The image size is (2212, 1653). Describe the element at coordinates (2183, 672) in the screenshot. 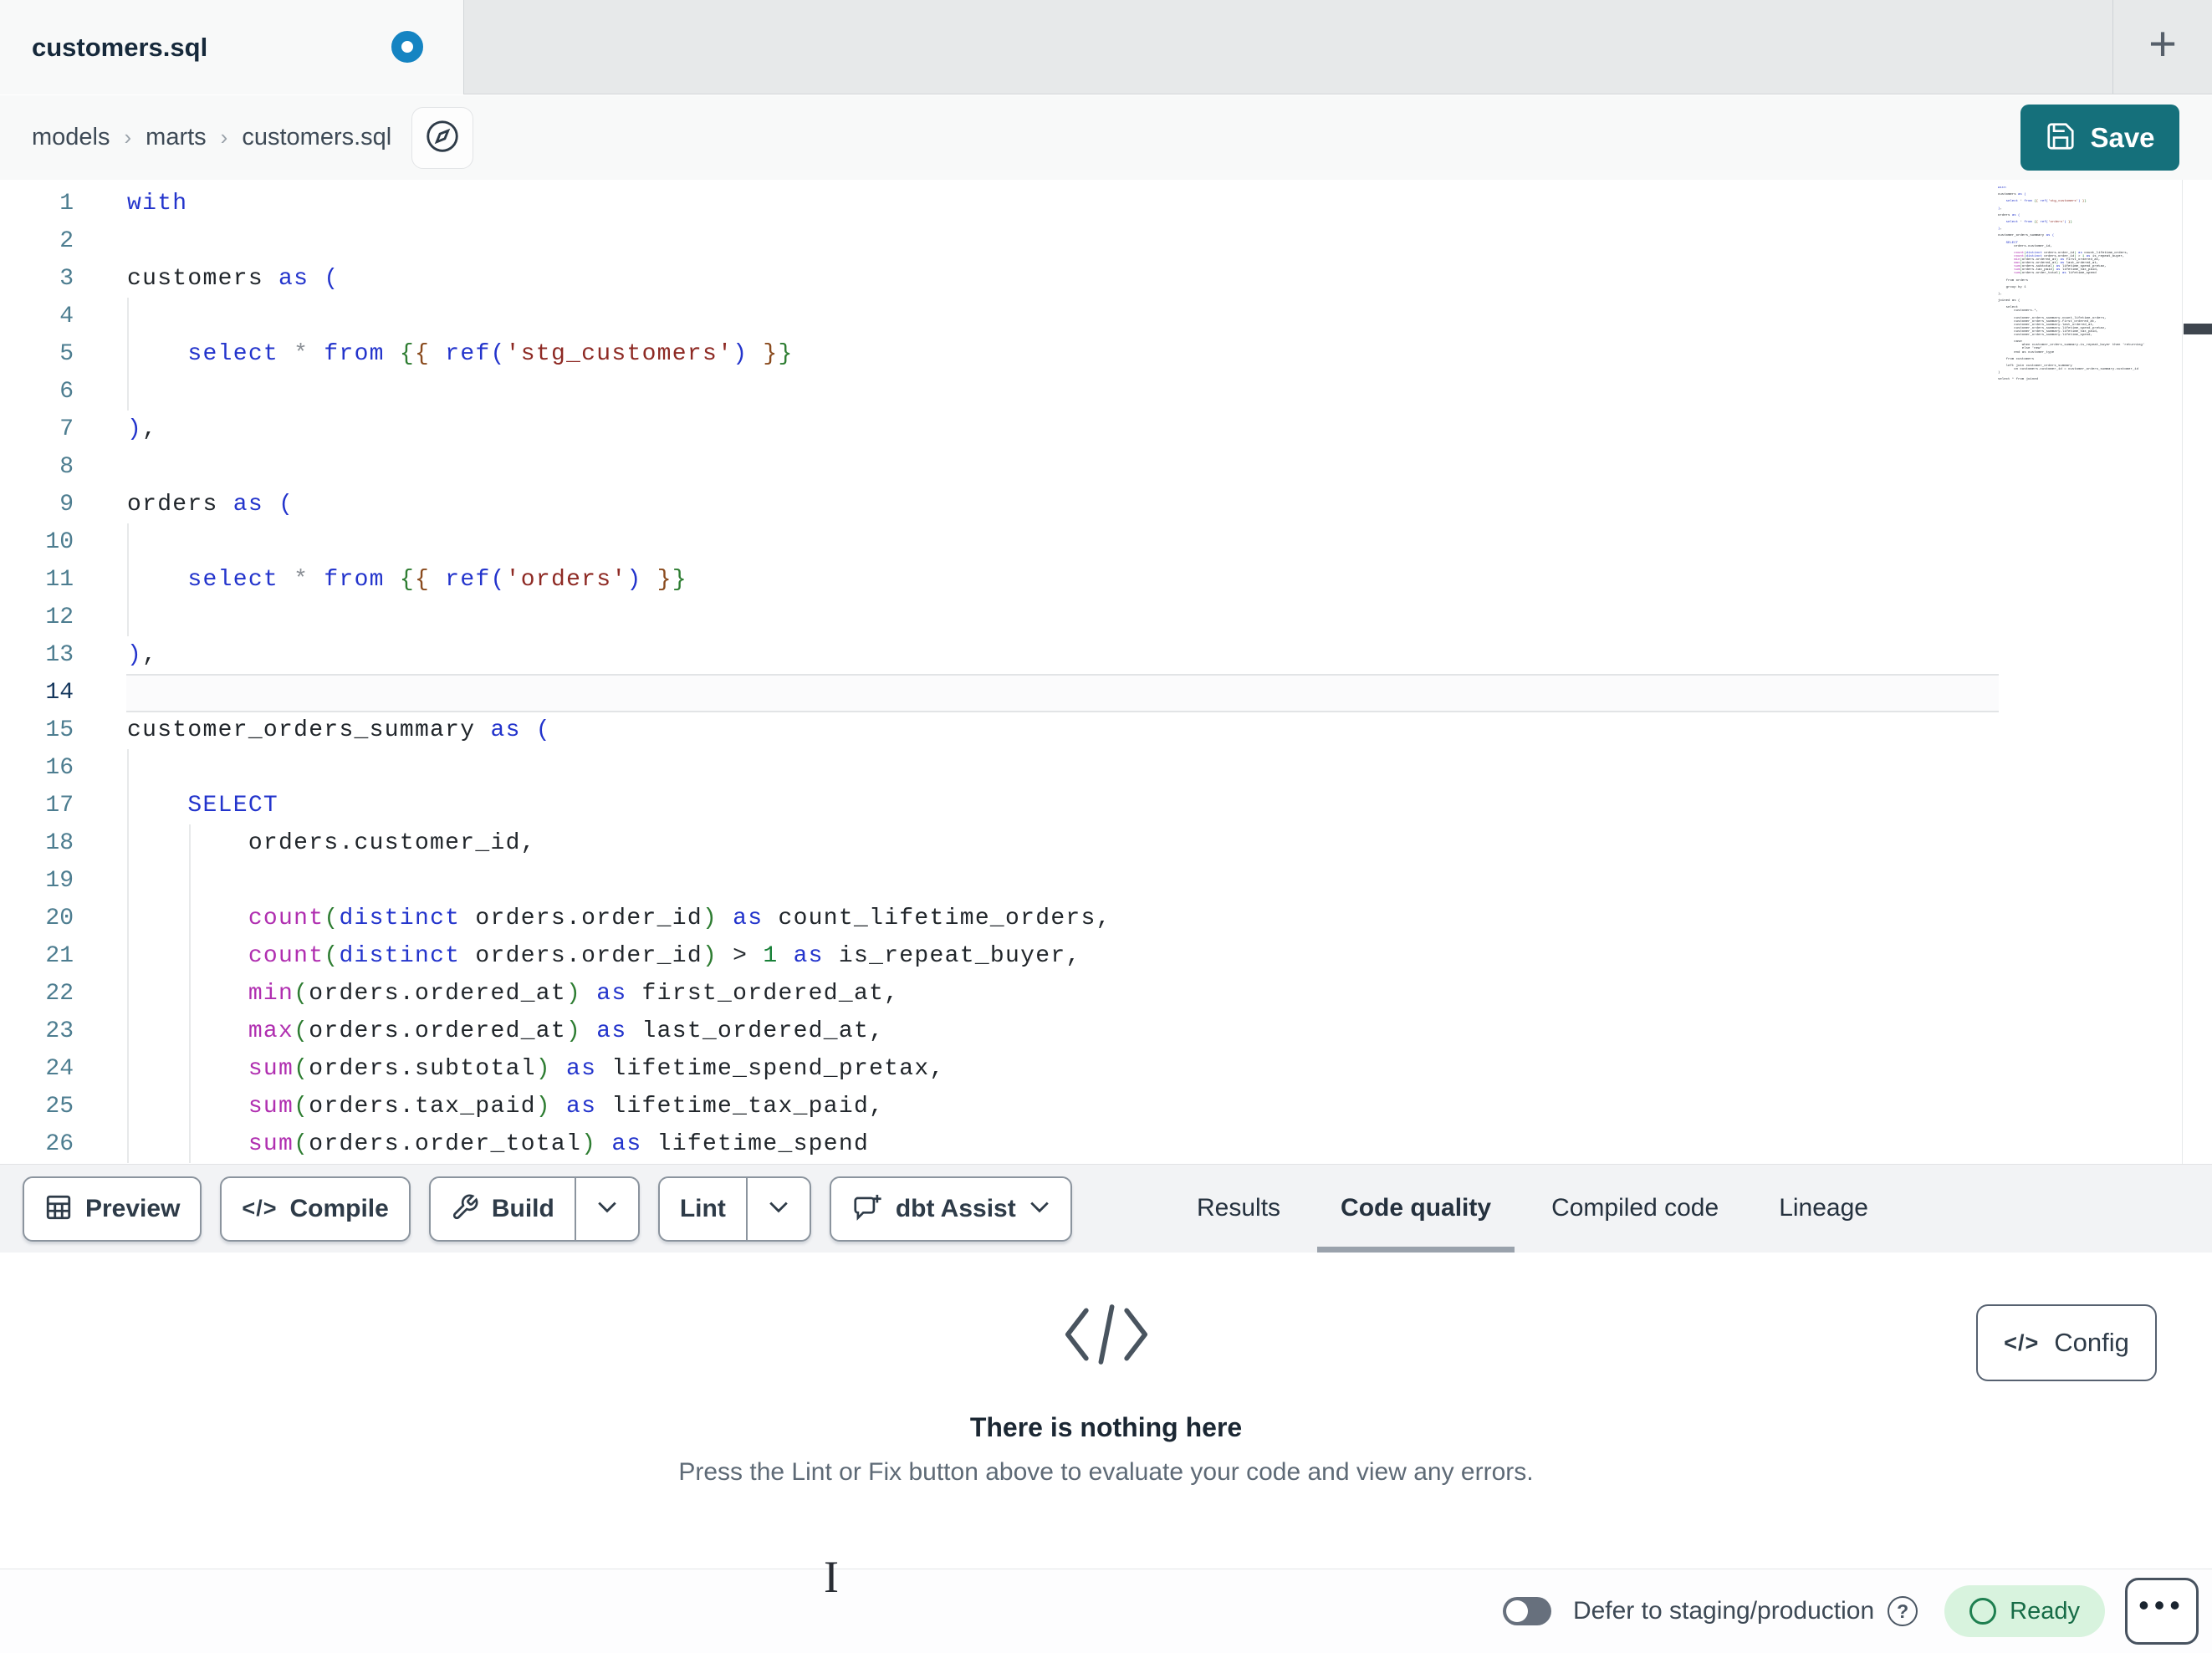

I see `minimap-divider` at that location.